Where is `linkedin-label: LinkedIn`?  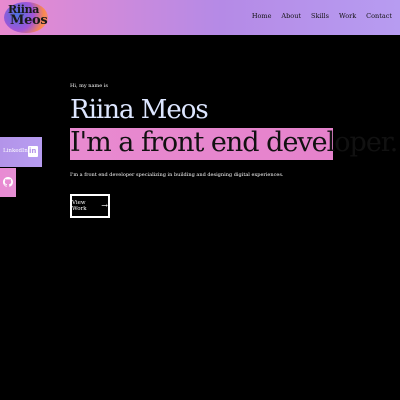
linkedin-label: LinkedIn is located at coordinates (15, 151).